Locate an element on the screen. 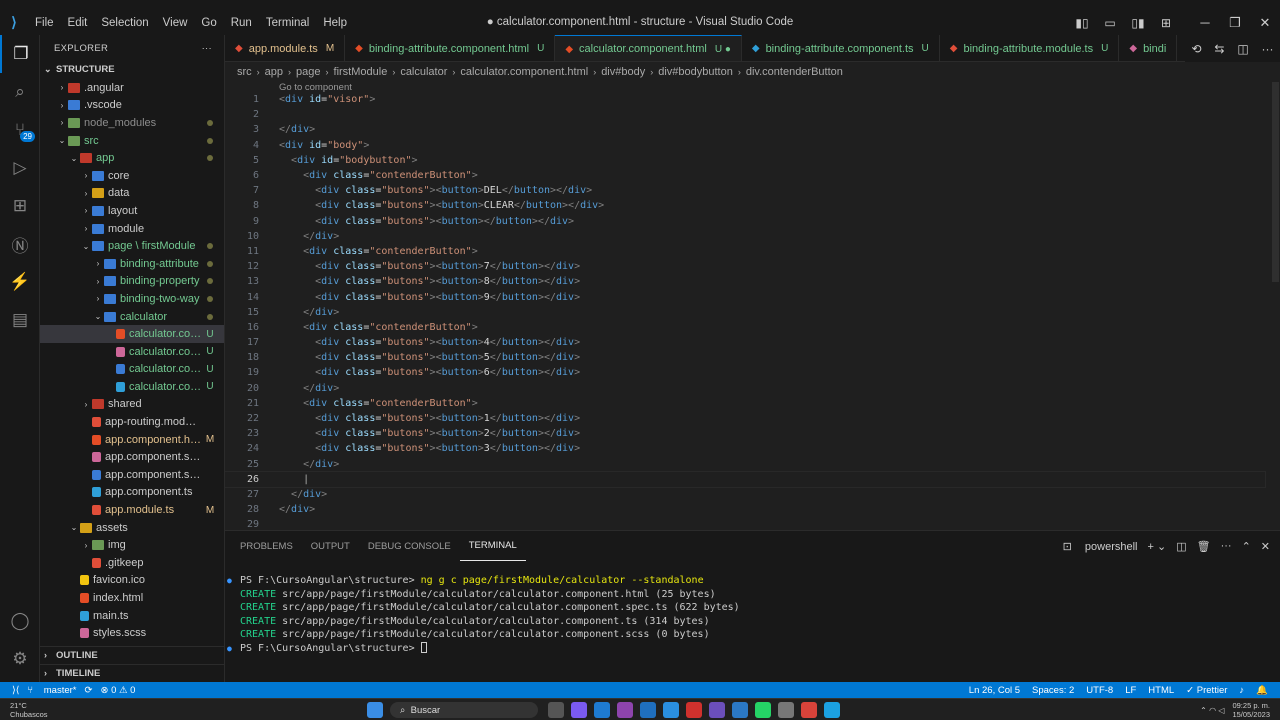 This screenshot has height=720, width=1280. tree-folder: › data is located at coordinates (132, 194).